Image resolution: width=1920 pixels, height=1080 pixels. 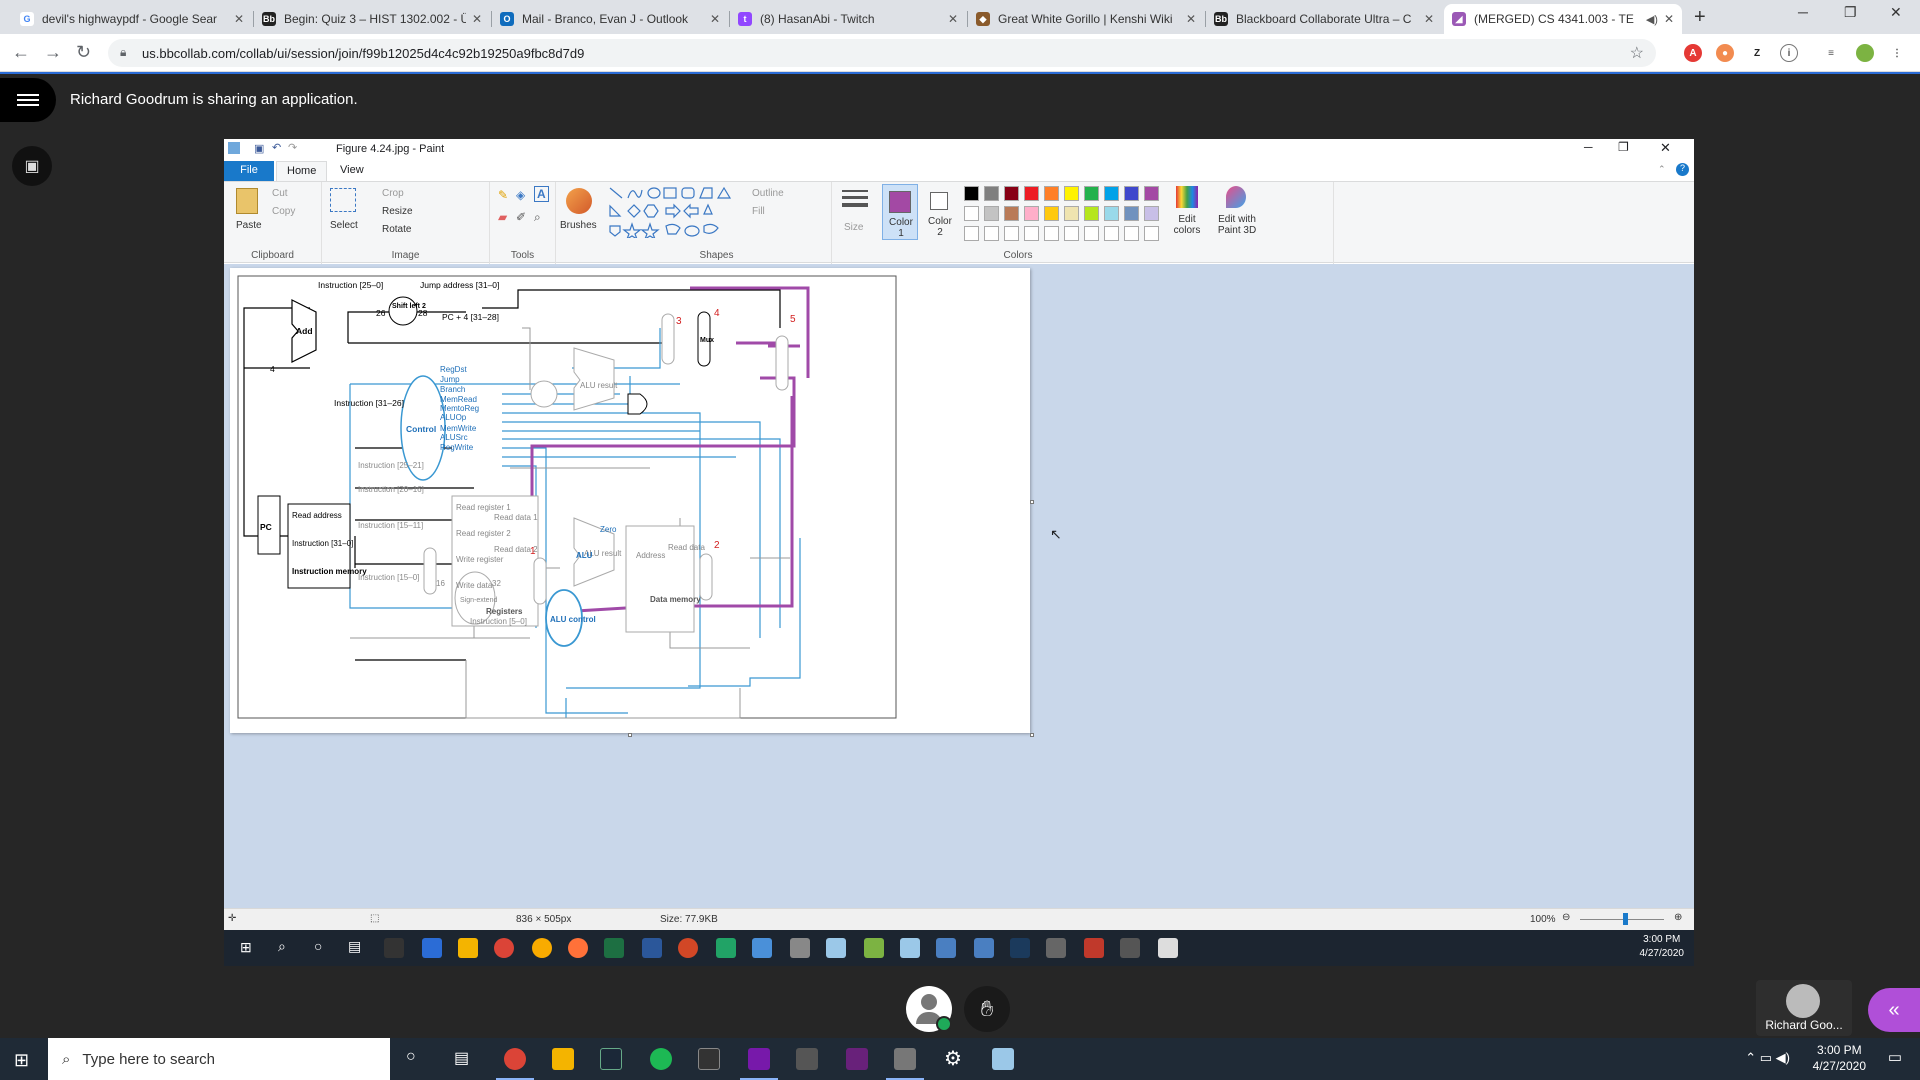 I want to click on browser-tab: G devil's highwaypdf - Google Sear ✕, so click(x=132, y=19).